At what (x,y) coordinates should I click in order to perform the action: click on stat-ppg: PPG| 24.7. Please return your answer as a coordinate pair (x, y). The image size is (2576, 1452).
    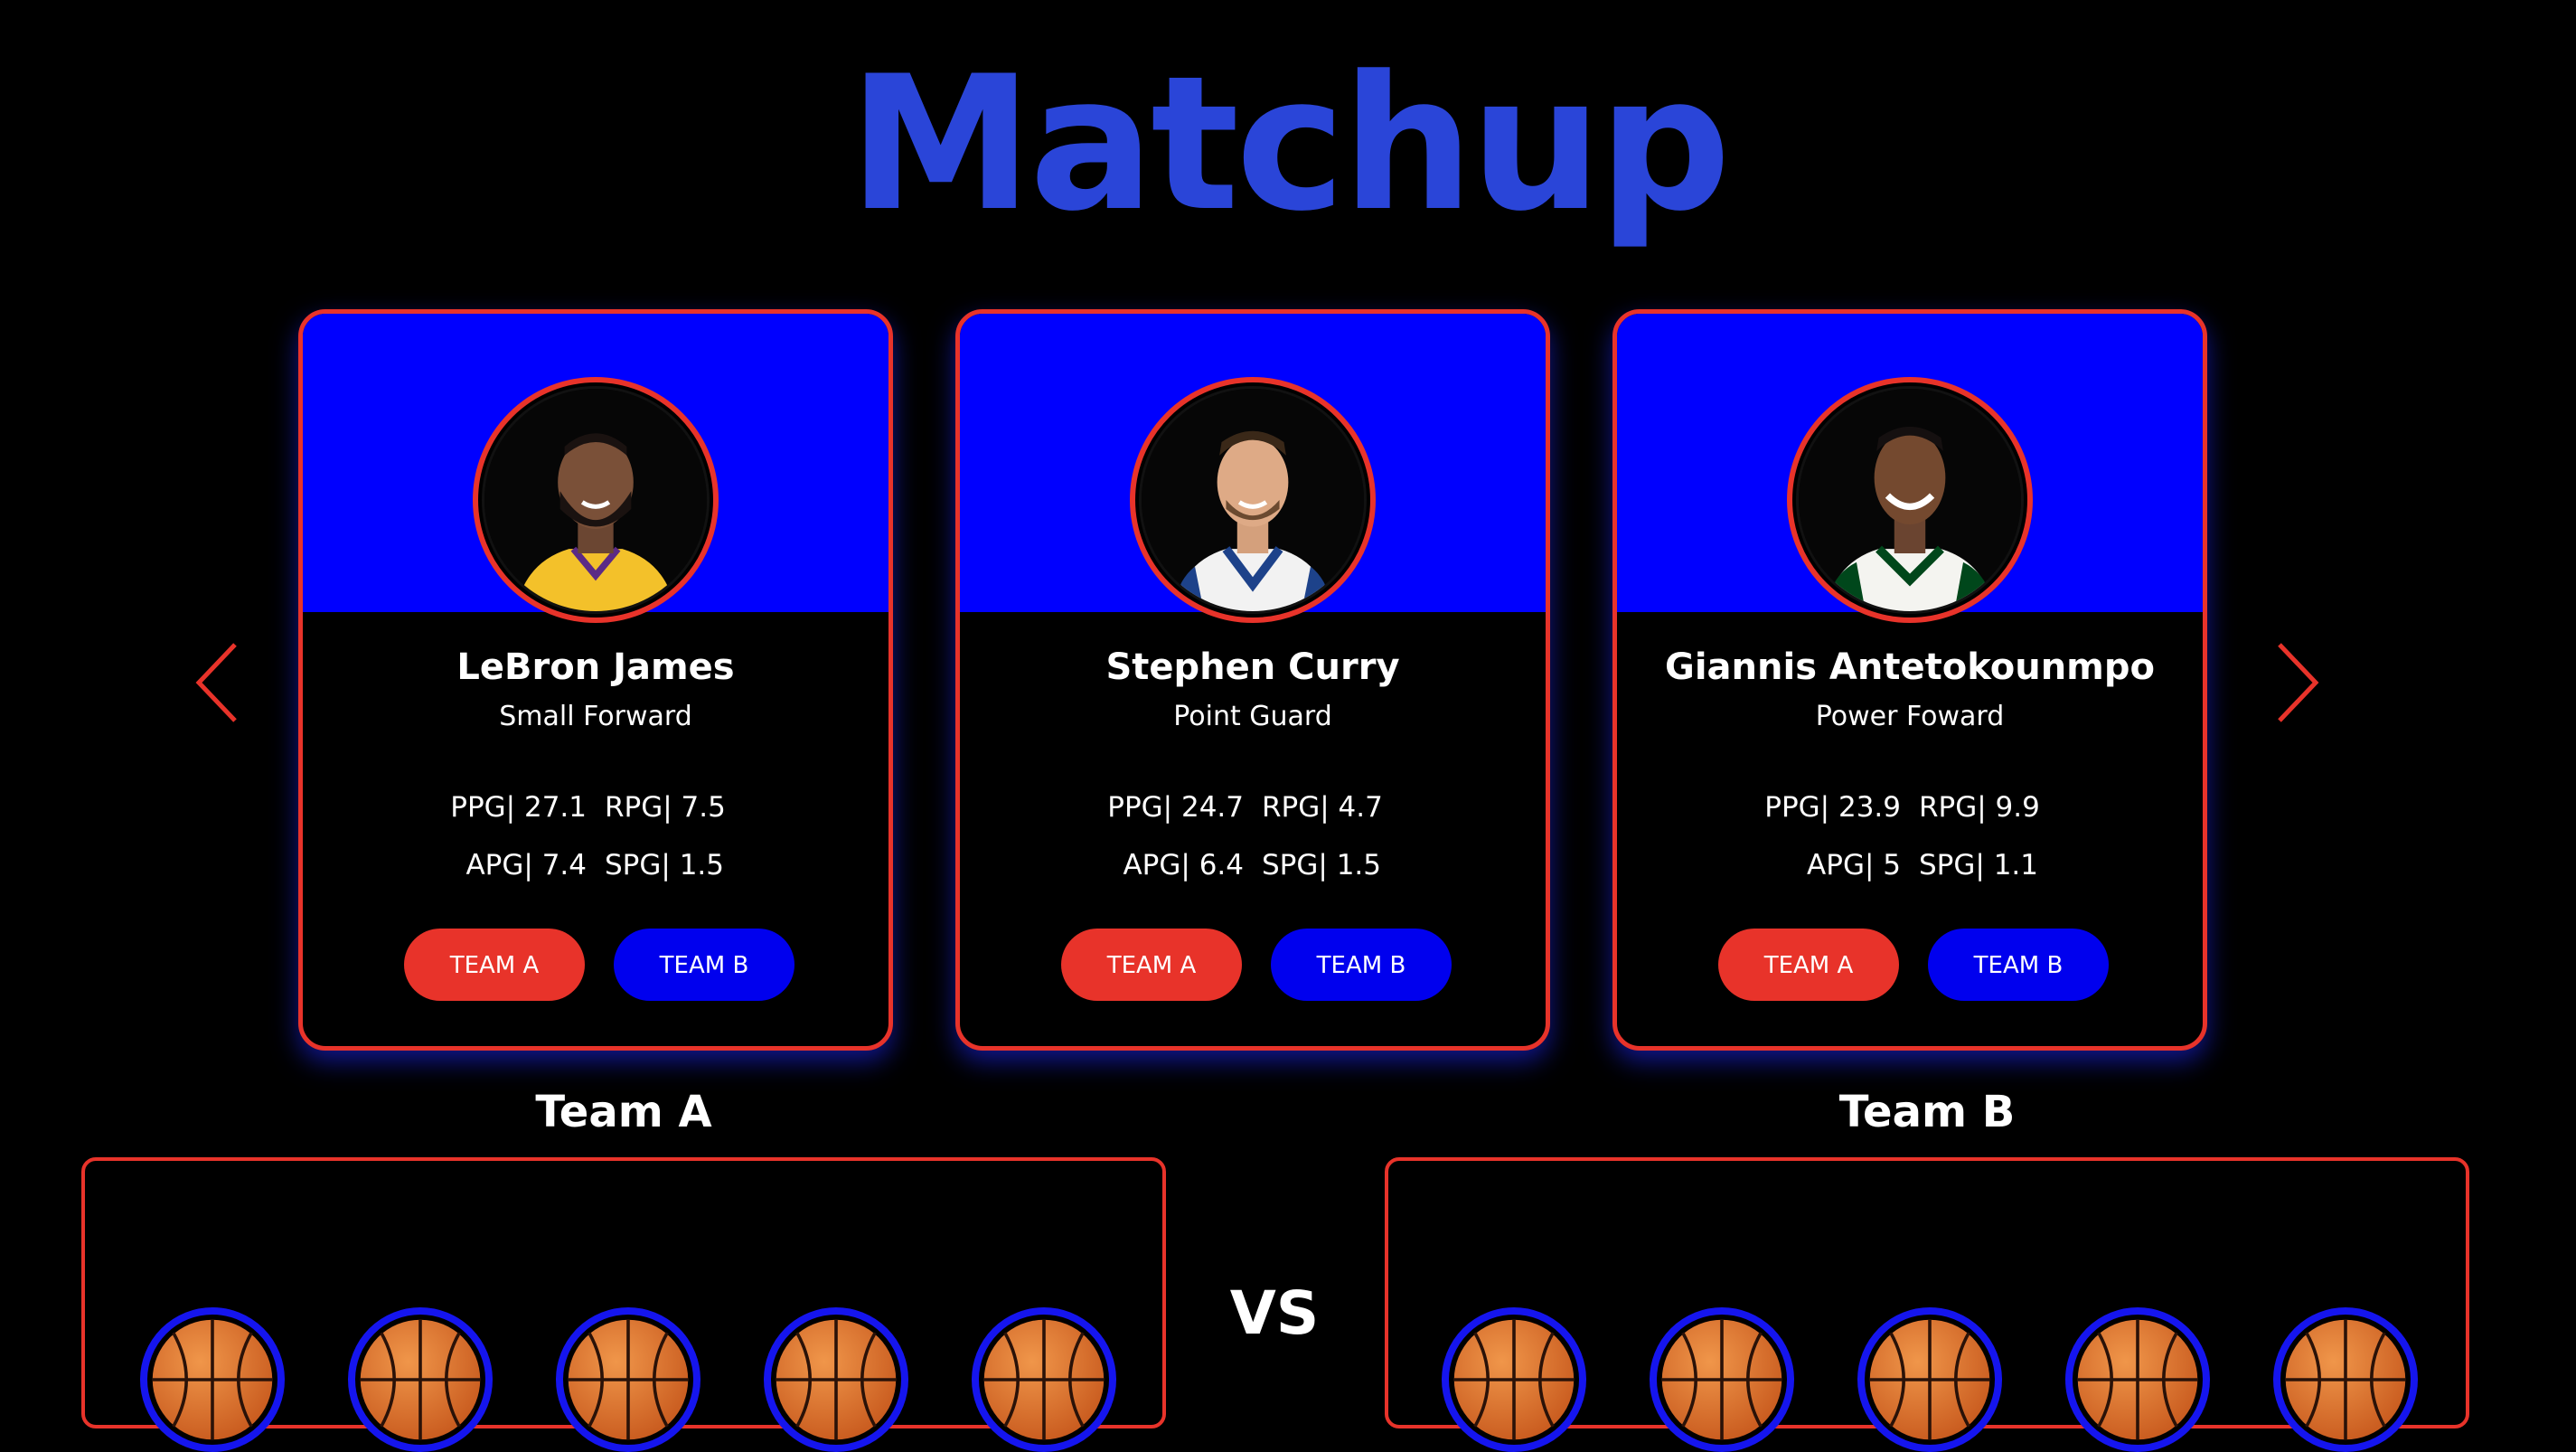
    Looking at the image, I should click on (1176, 807).